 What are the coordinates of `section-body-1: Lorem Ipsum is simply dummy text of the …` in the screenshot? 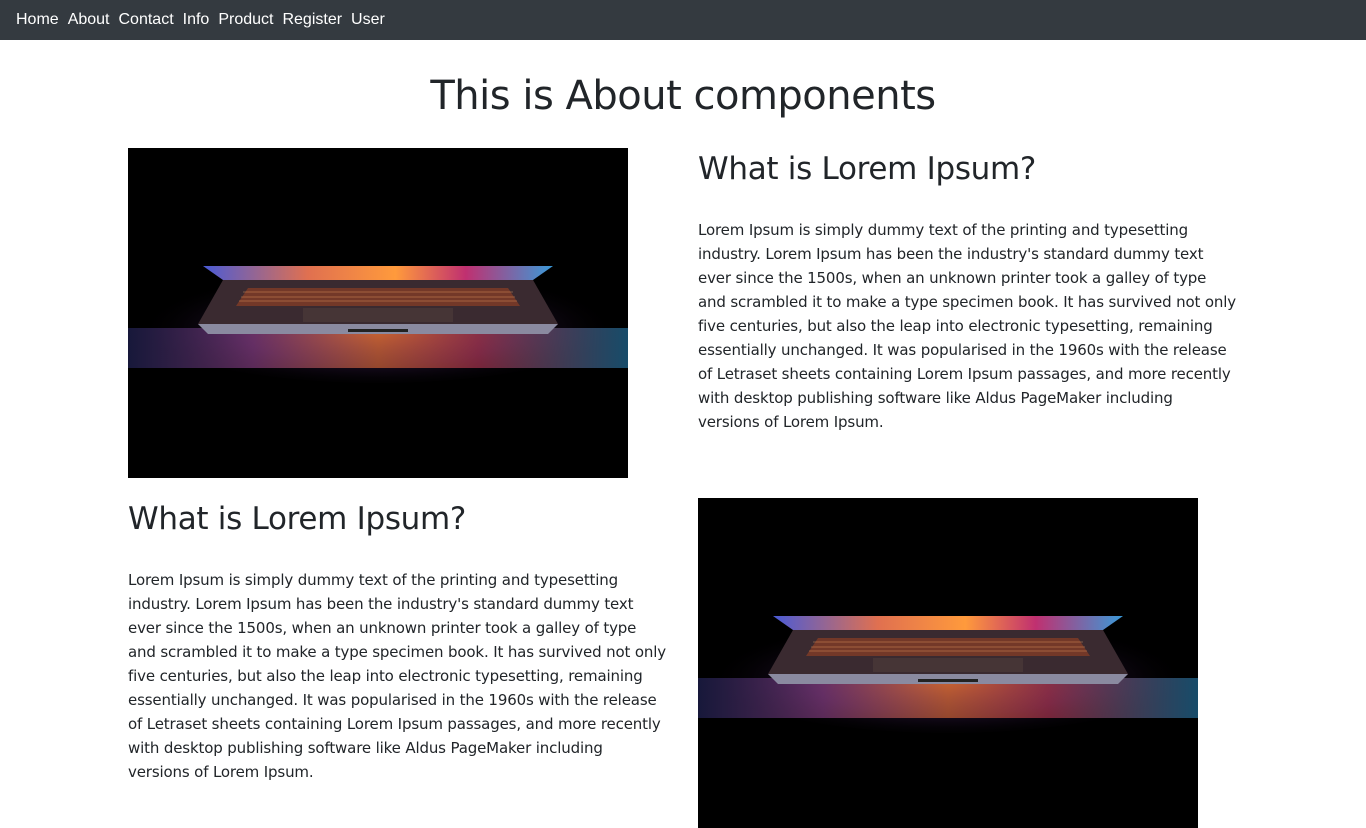 It's located at (967, 326).